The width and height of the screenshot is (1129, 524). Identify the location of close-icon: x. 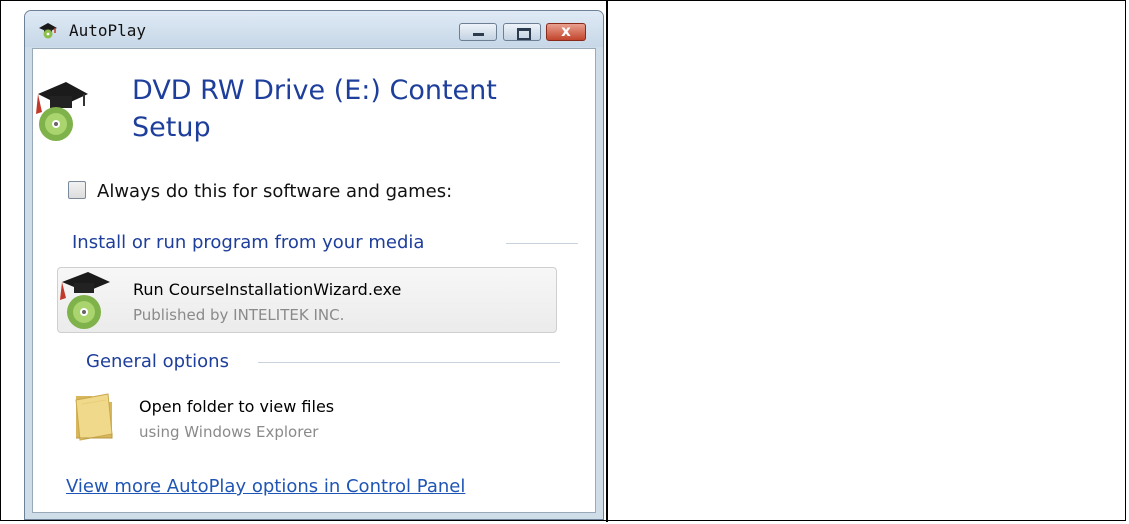
(566, 31).